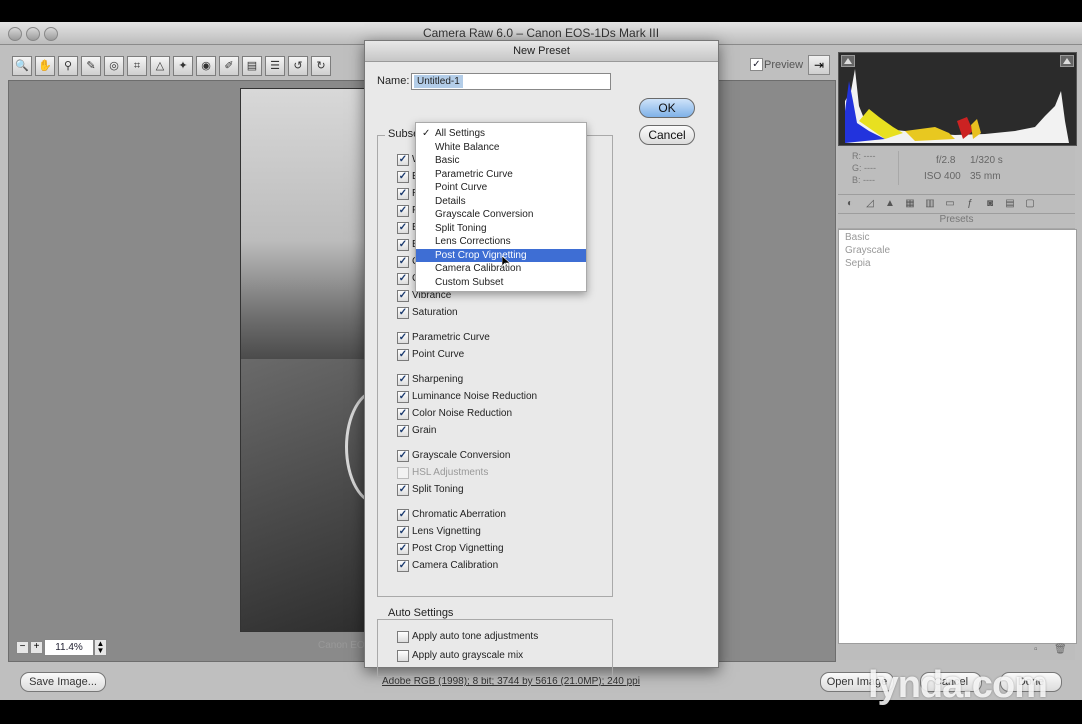 This screenshot has width=1082, height=724. I want to click on subset-menu-item: Basic, so click(501, 160).